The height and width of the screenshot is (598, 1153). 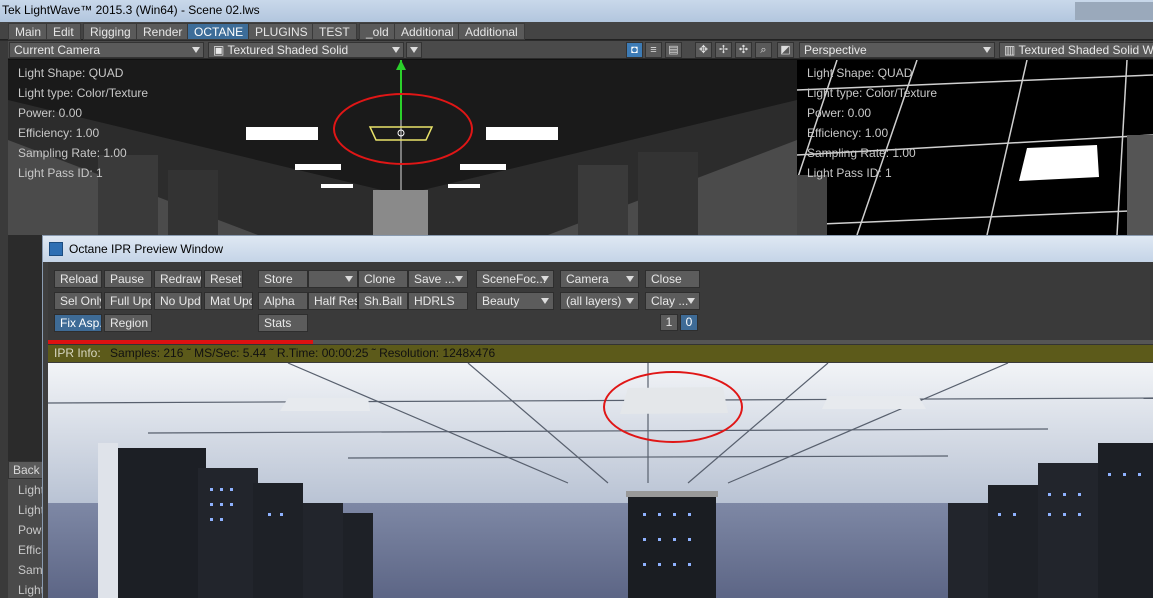 What do you see at coordinates (72, 153) in the screenshot?
I see `light-sampling-rate: Sampling Rate: 1.00` at bounding box center [72, 153].